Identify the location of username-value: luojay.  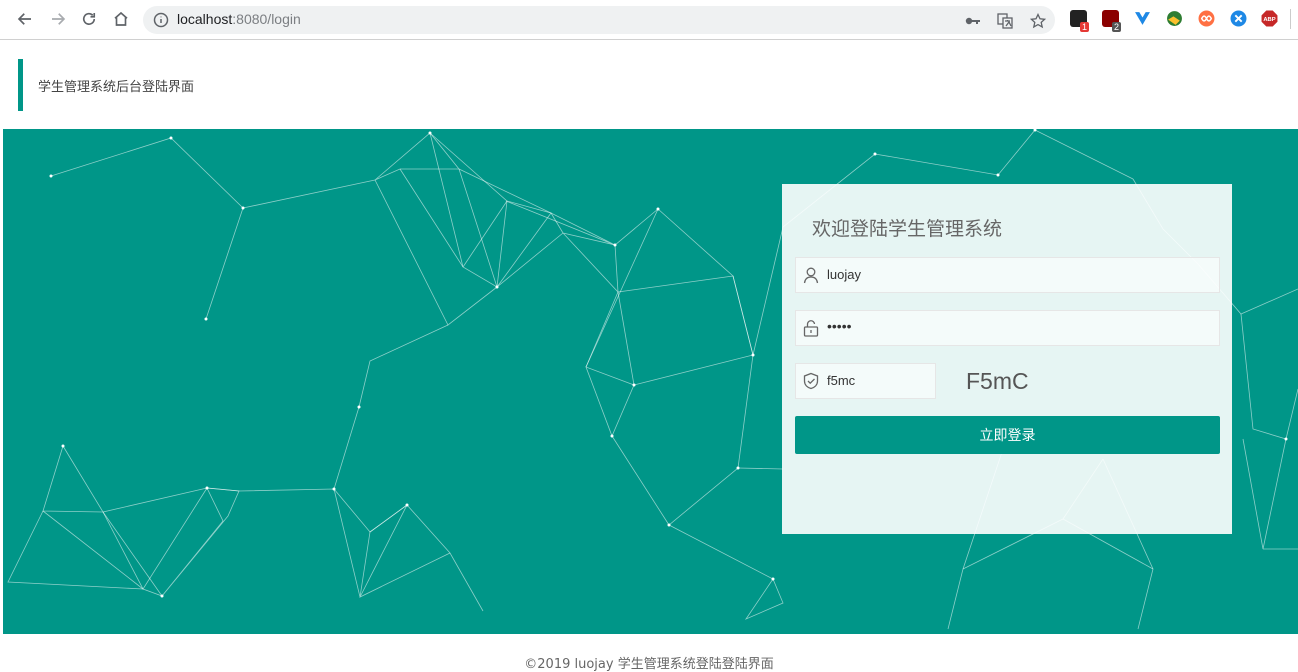
(844, 274).